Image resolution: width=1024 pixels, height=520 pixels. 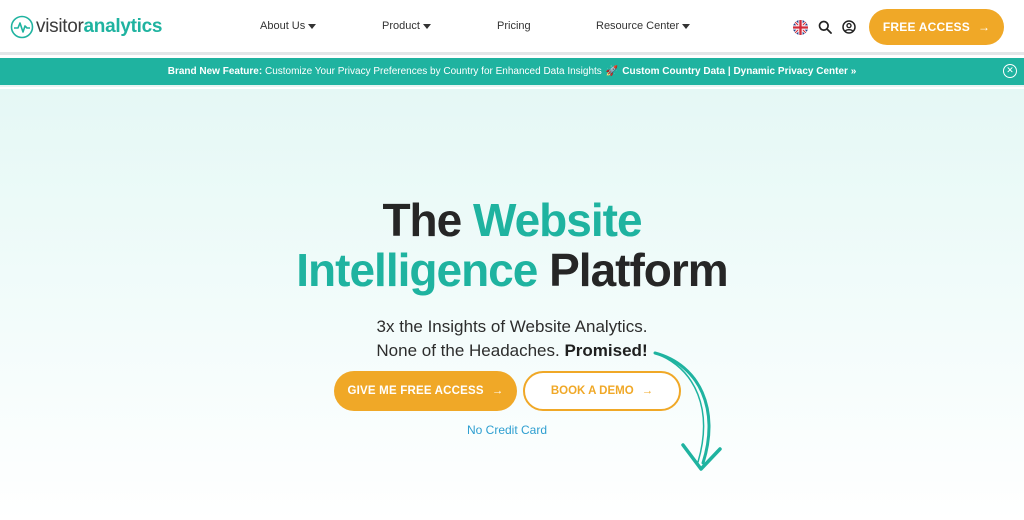 I want to click on sub-line-2-text: None of the Headaches., so click(x=470, y=350).